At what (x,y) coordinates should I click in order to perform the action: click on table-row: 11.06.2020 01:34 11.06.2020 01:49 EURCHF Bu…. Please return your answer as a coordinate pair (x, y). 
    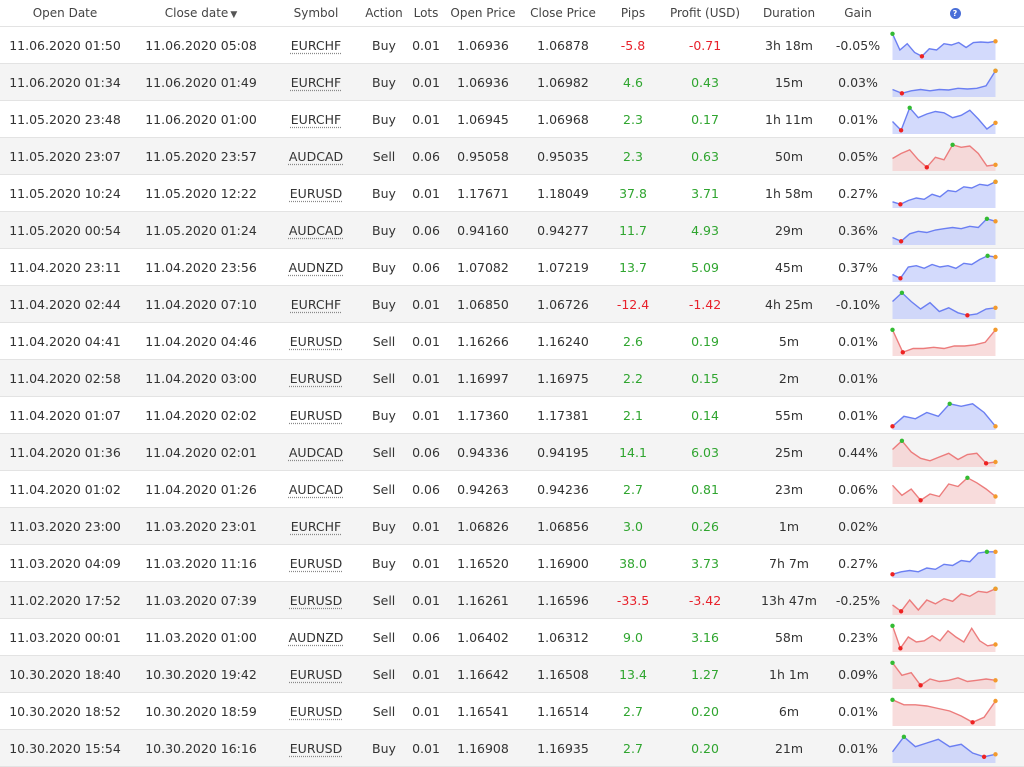
    Looking at the image, I should click on (512, 82).